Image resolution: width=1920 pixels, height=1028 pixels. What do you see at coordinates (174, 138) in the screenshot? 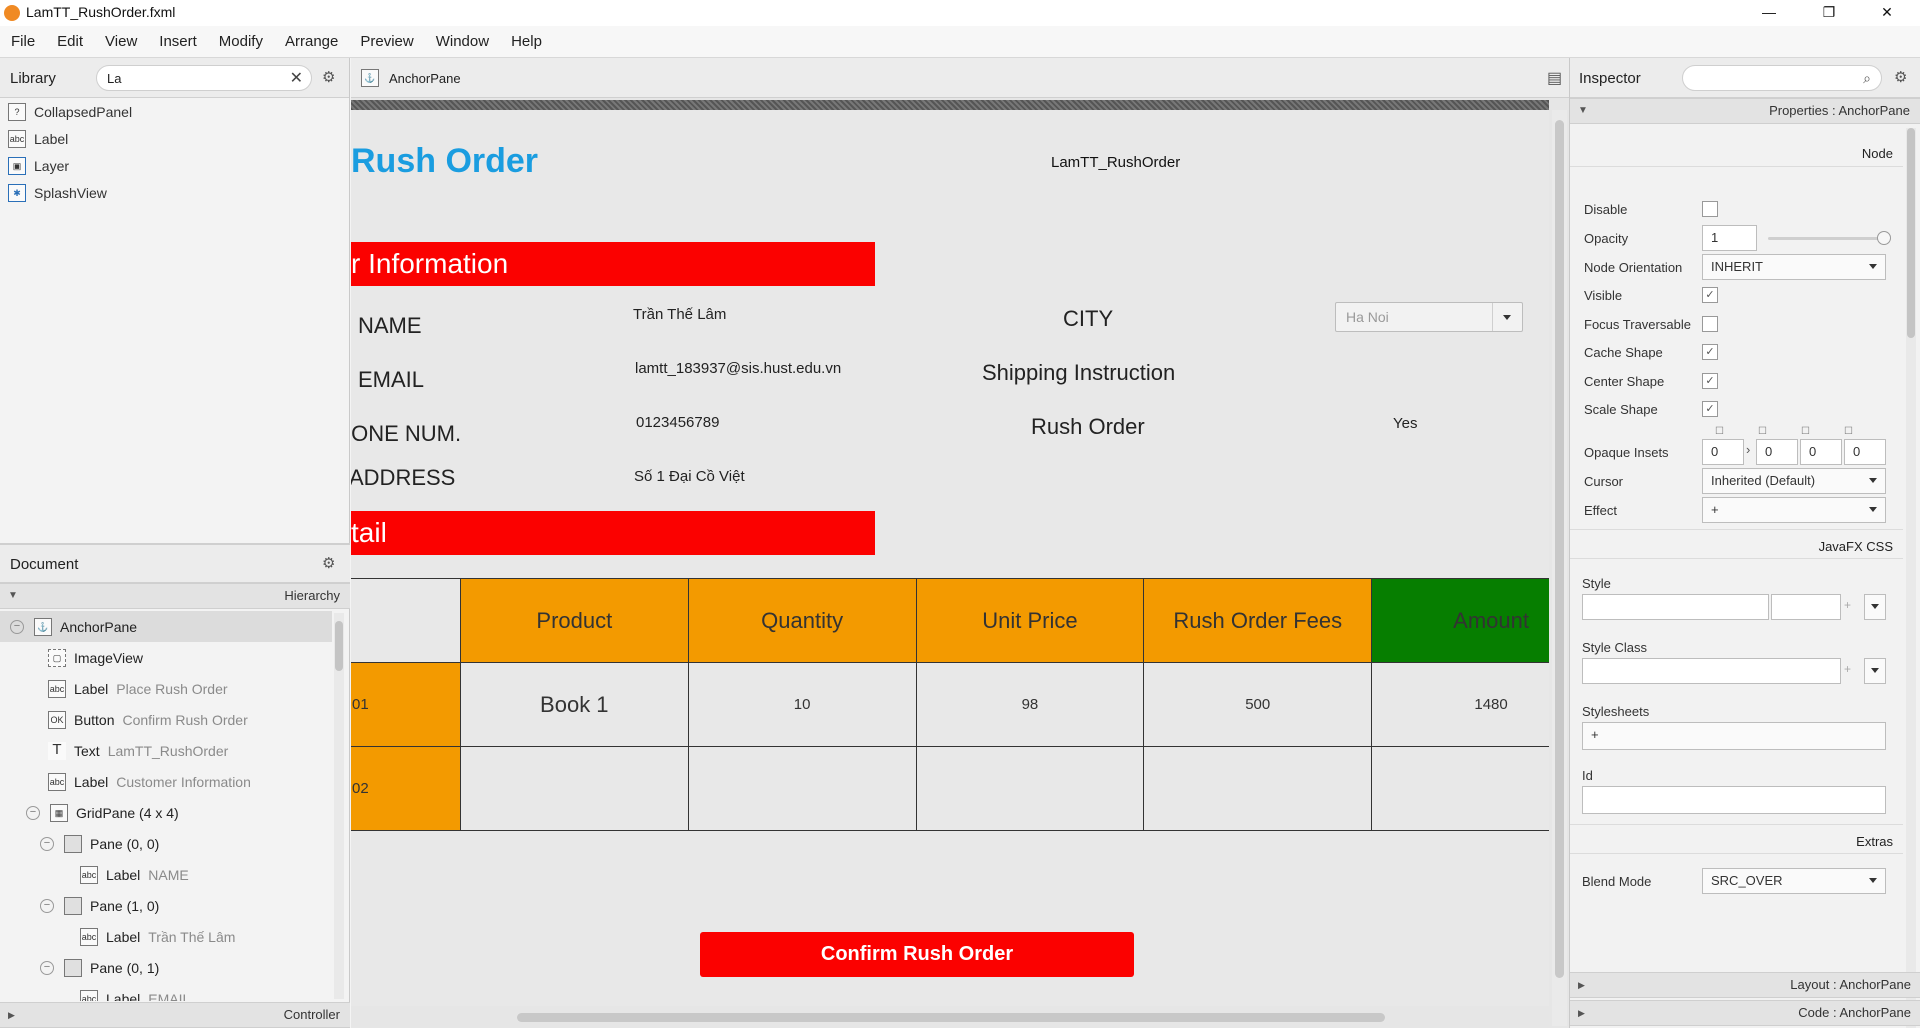
I see `library-item-label: abc Label` at bounding box center [174, 138].